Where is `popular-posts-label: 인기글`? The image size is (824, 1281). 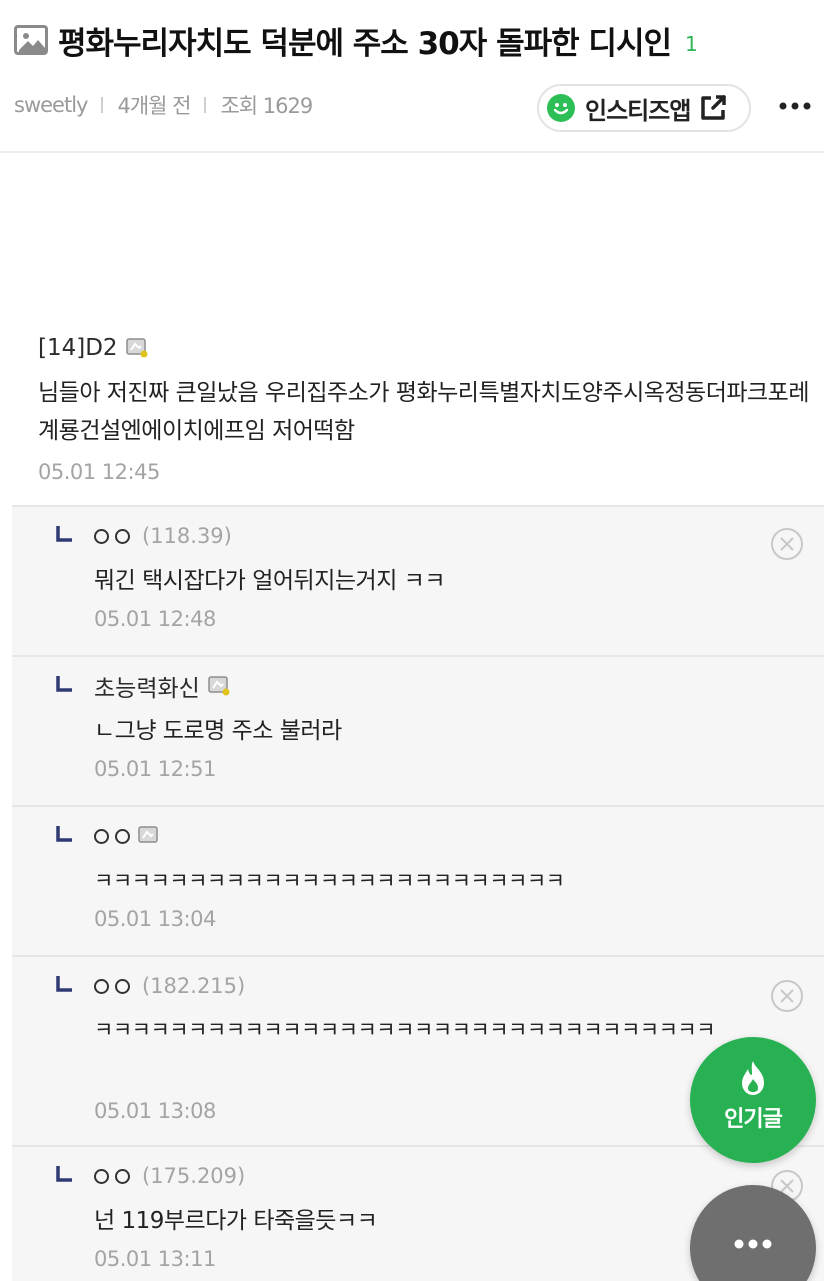
popular-posts-label: 인기글 is located at coordinates (753, 1119).